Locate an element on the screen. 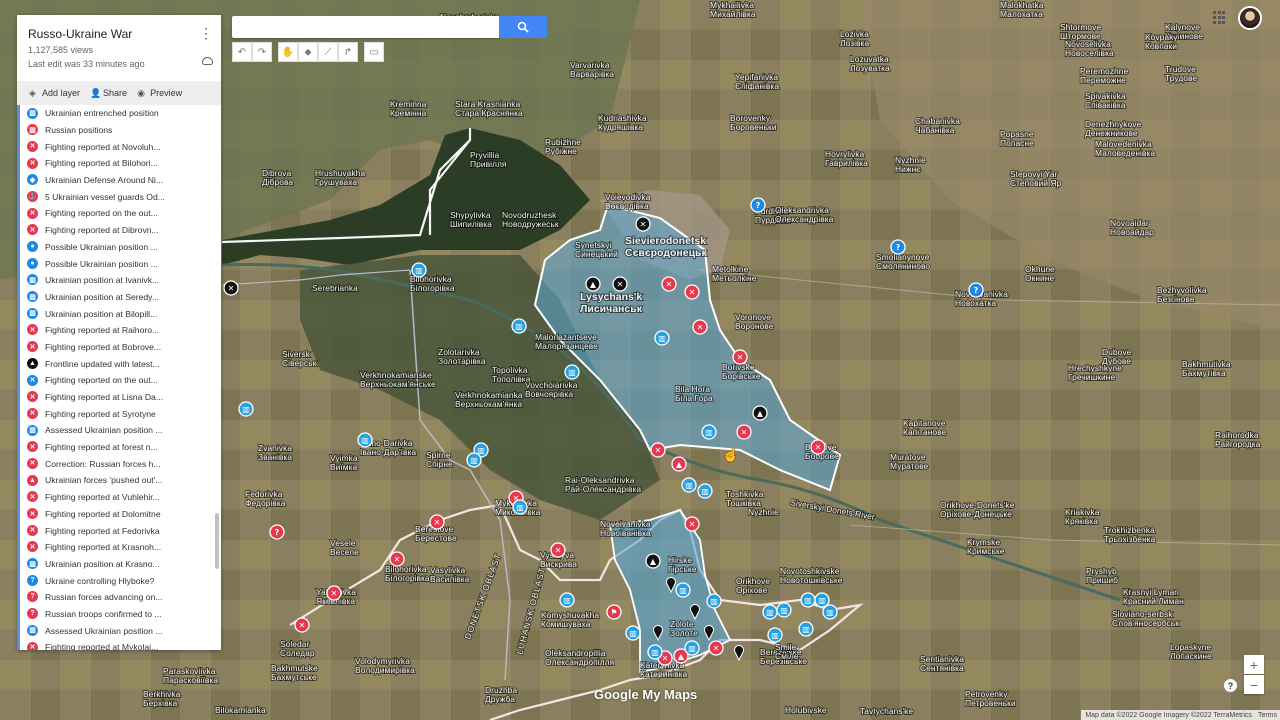 The image size is (1280, 720). terms-link: Terms is located at coordinates (1267, 715).